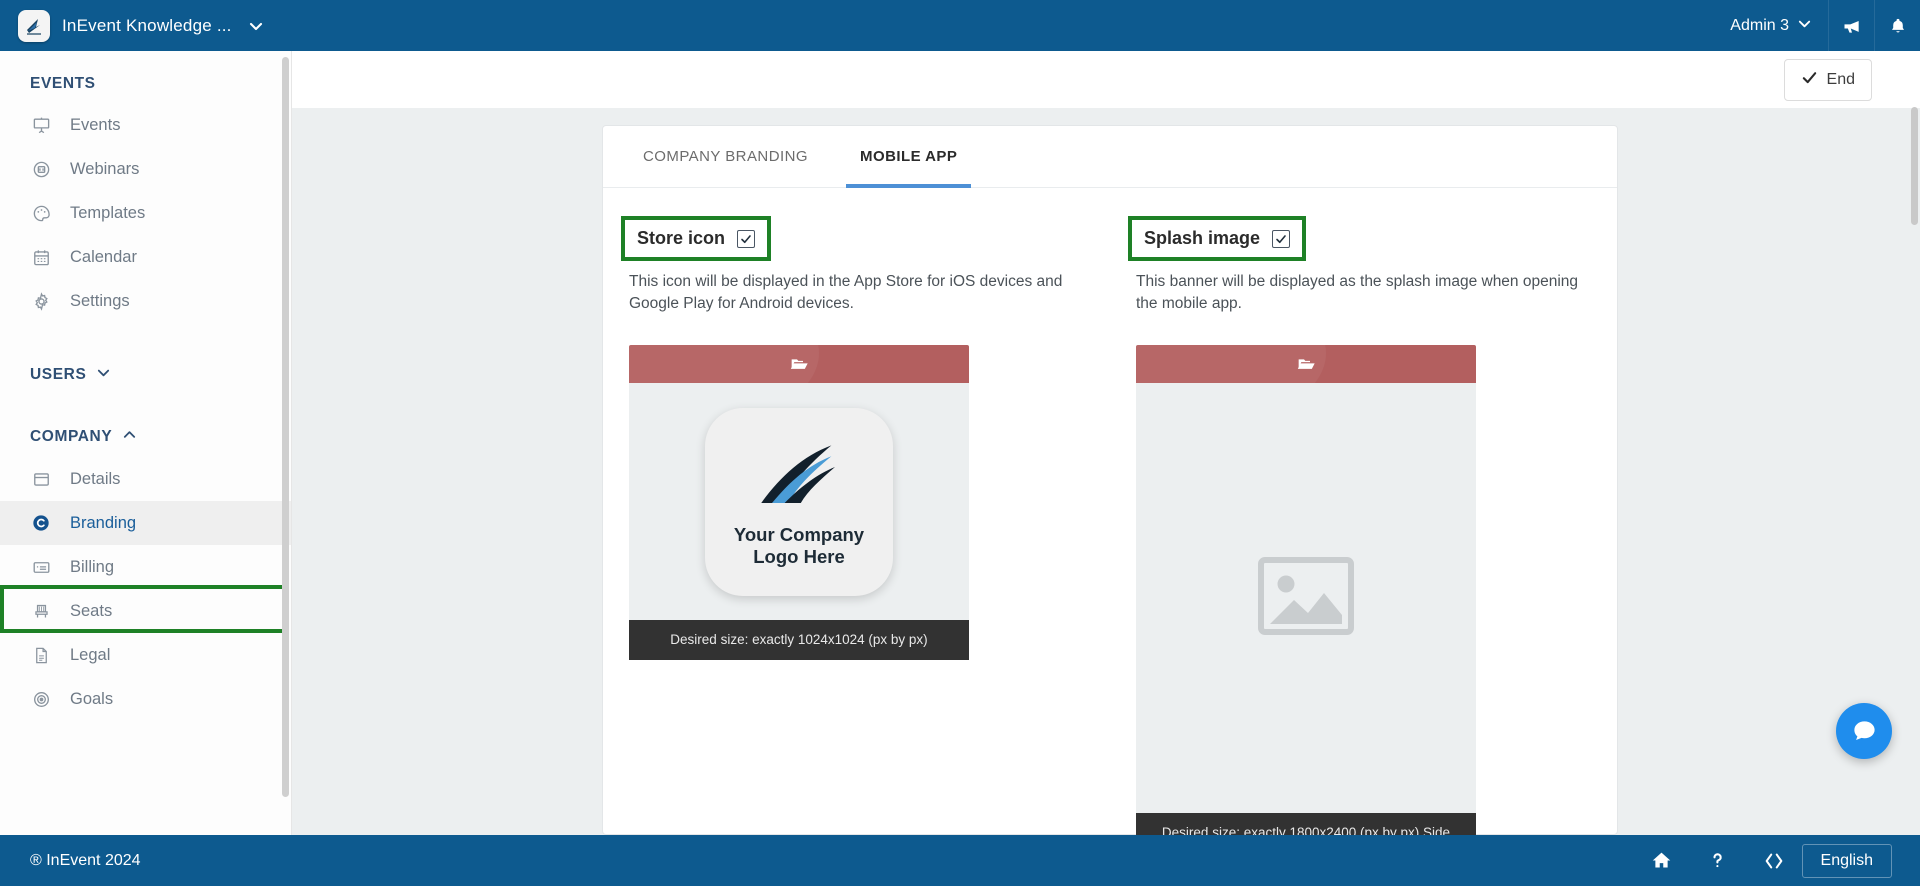 The width and height of the screenshot is (1920, 886). I want to click on tab-label: MOBILE APP, so click(909, 156).